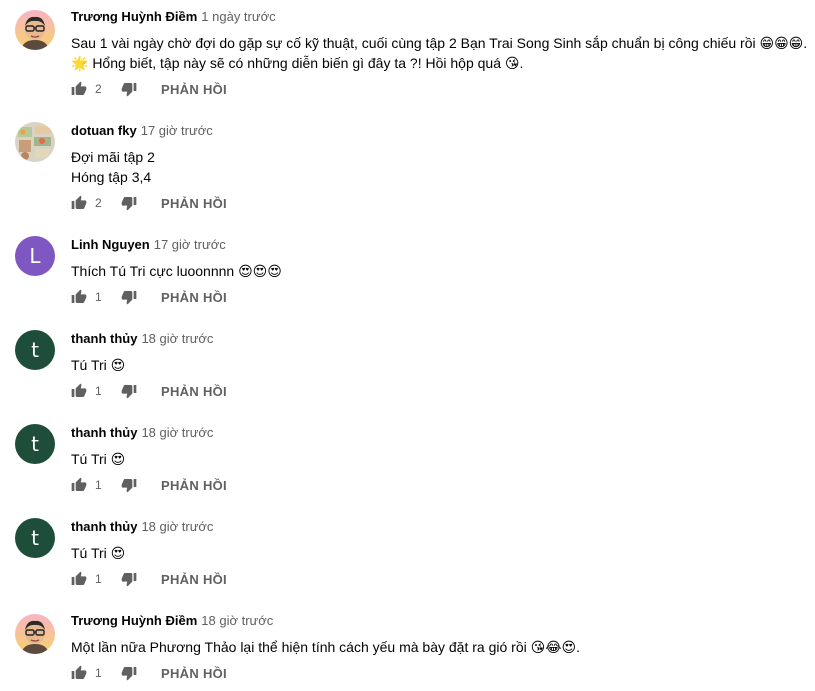 Image resolution: width=815 pixels, height=691 pixels. I want to click on avatar-letter: L, so click(35, 255).